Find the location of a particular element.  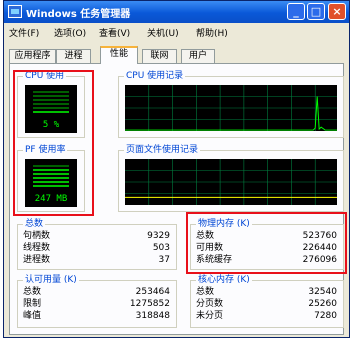

kernel-memory-group: 核心内存 (K) 总数 32540 分页数 25260 未分页 7280 is located at coordinates (267, 301).